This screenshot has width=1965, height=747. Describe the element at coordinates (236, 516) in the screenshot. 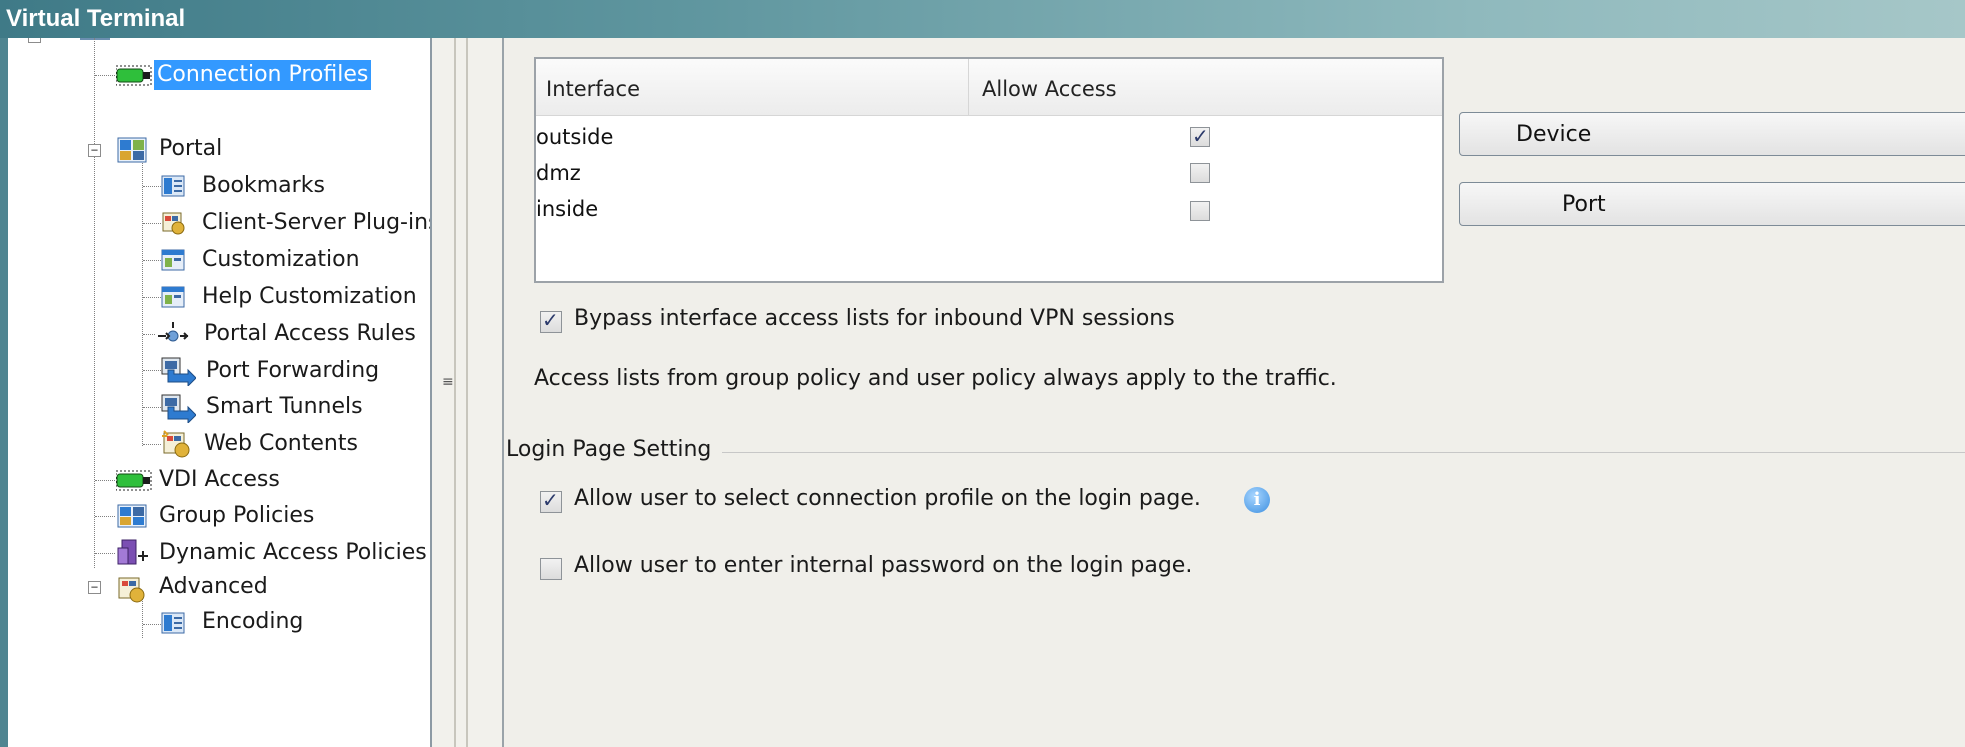

I see `tree-item-group-policies: Group Policies` at that location.